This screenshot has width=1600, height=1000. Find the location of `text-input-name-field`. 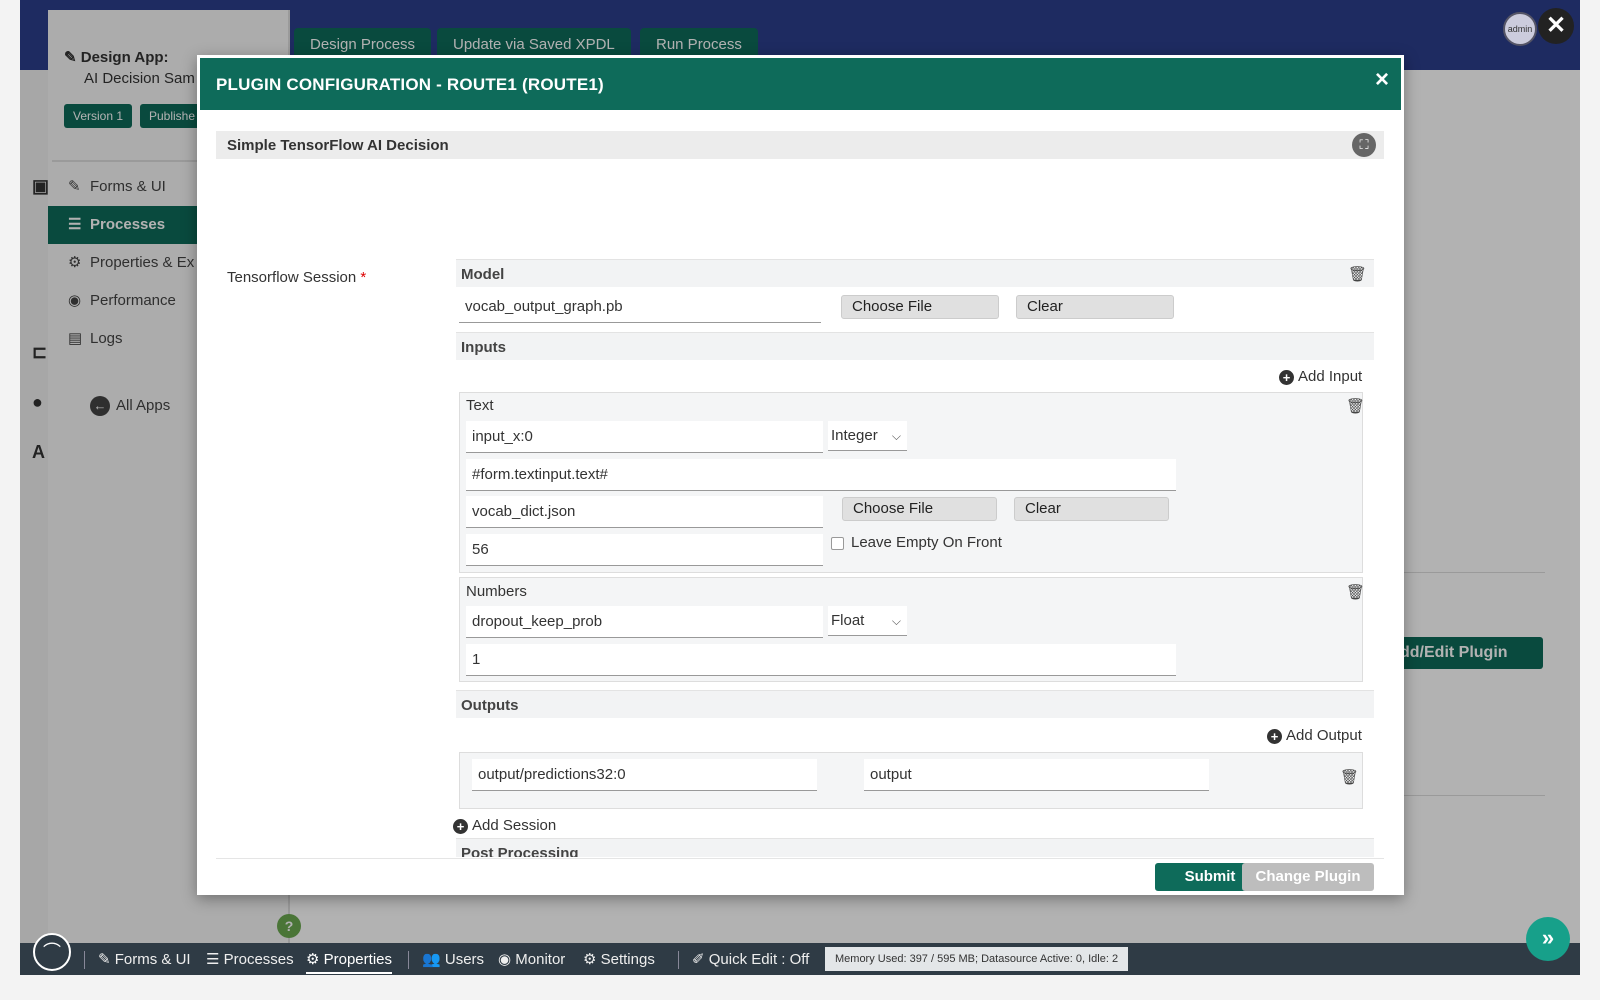

text-input-name-field is located at coordinates (644, 437).